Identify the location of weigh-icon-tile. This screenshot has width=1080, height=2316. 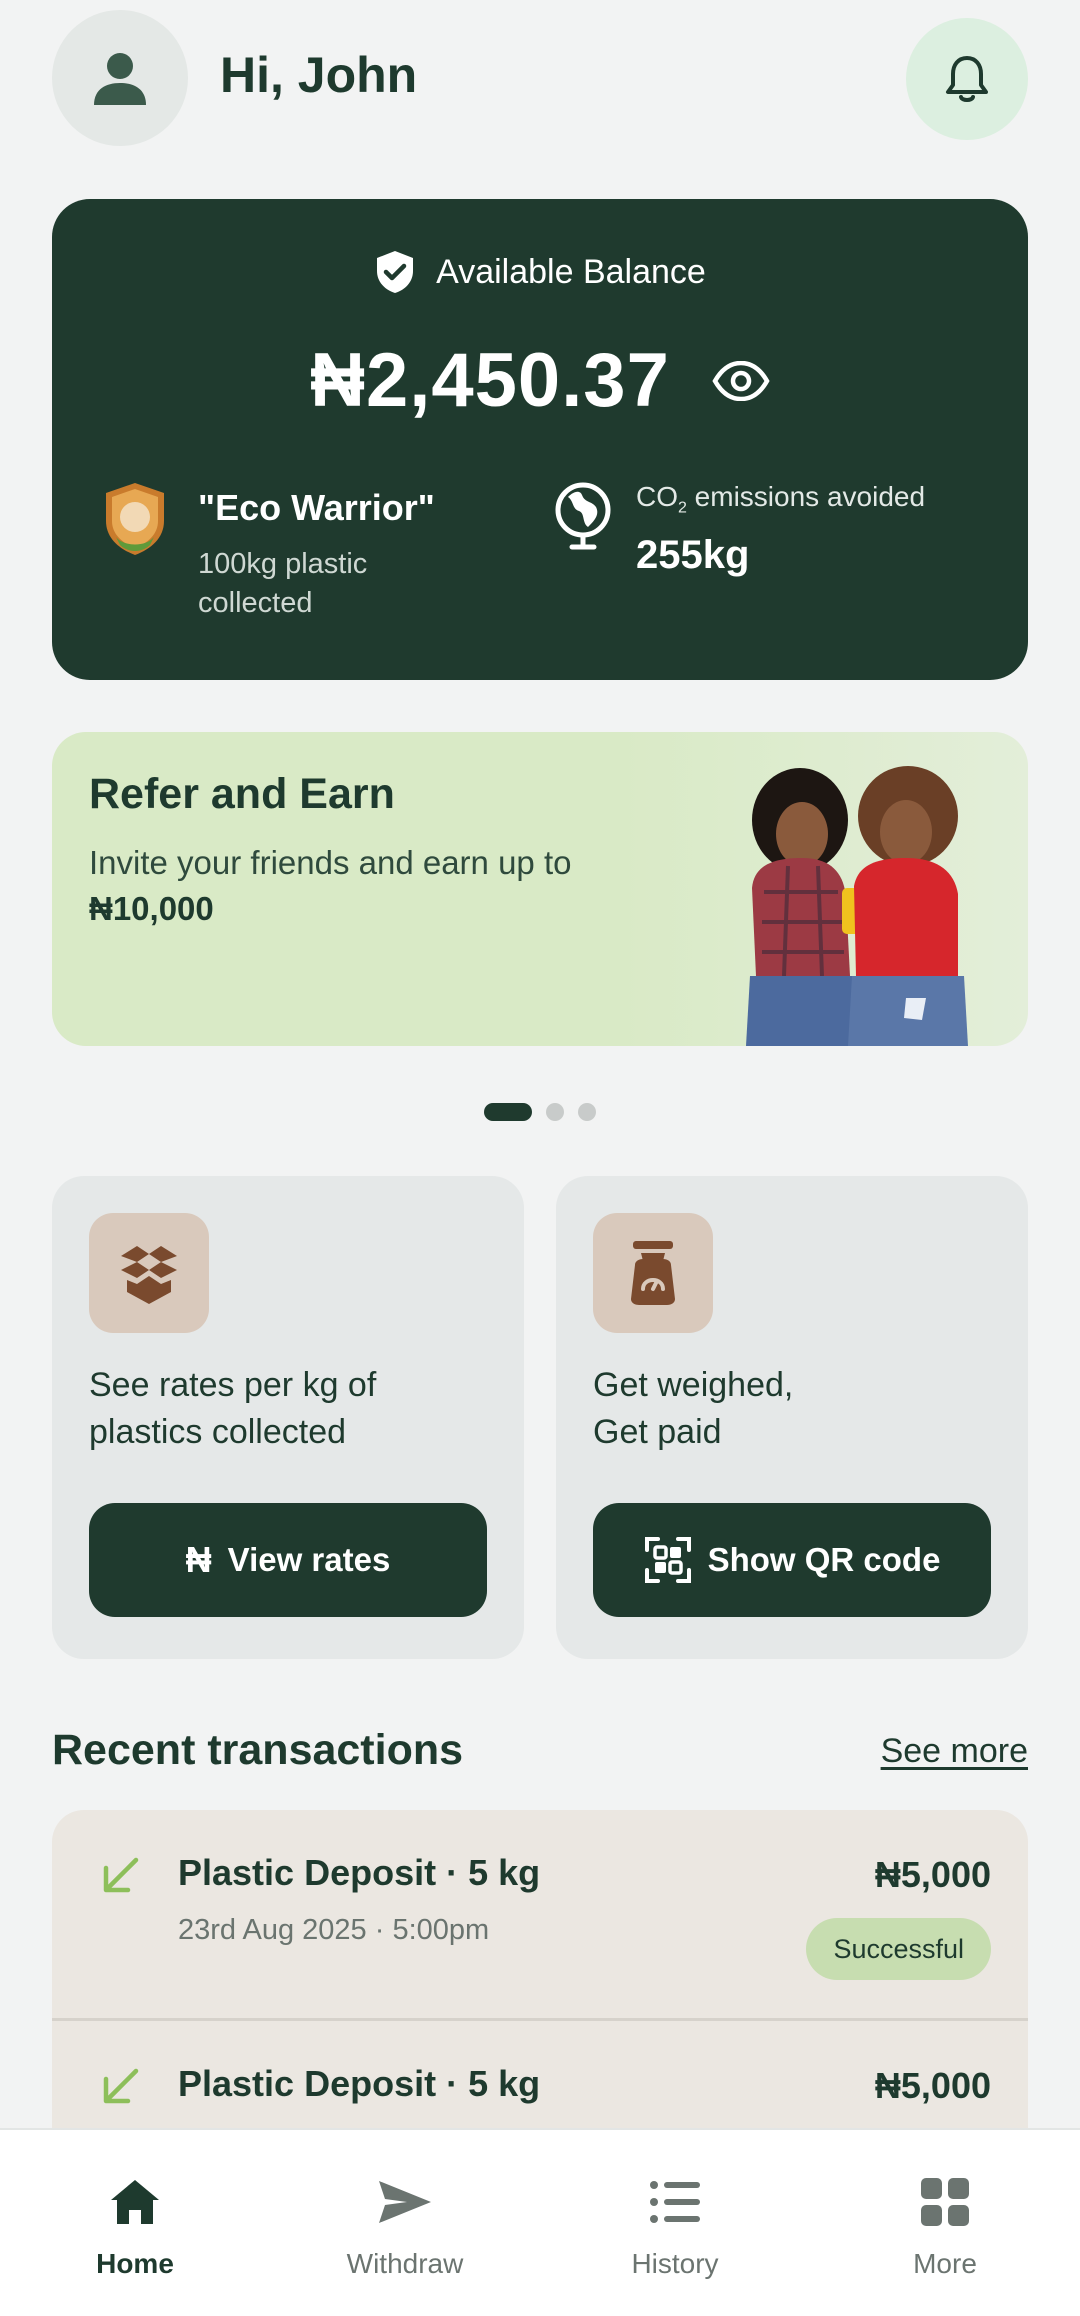
(653, 1273).